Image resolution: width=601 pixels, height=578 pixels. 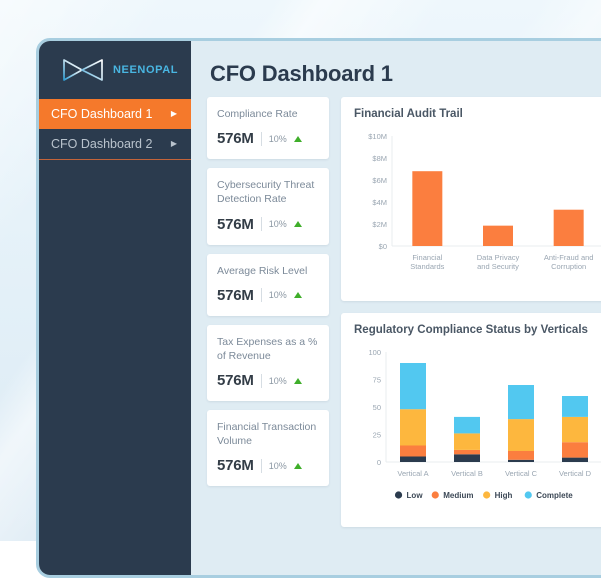 What do you see at coordinates (379, 224) in the screenshot?
I see `svg-text: $2M` at bounding box center [379, 224].